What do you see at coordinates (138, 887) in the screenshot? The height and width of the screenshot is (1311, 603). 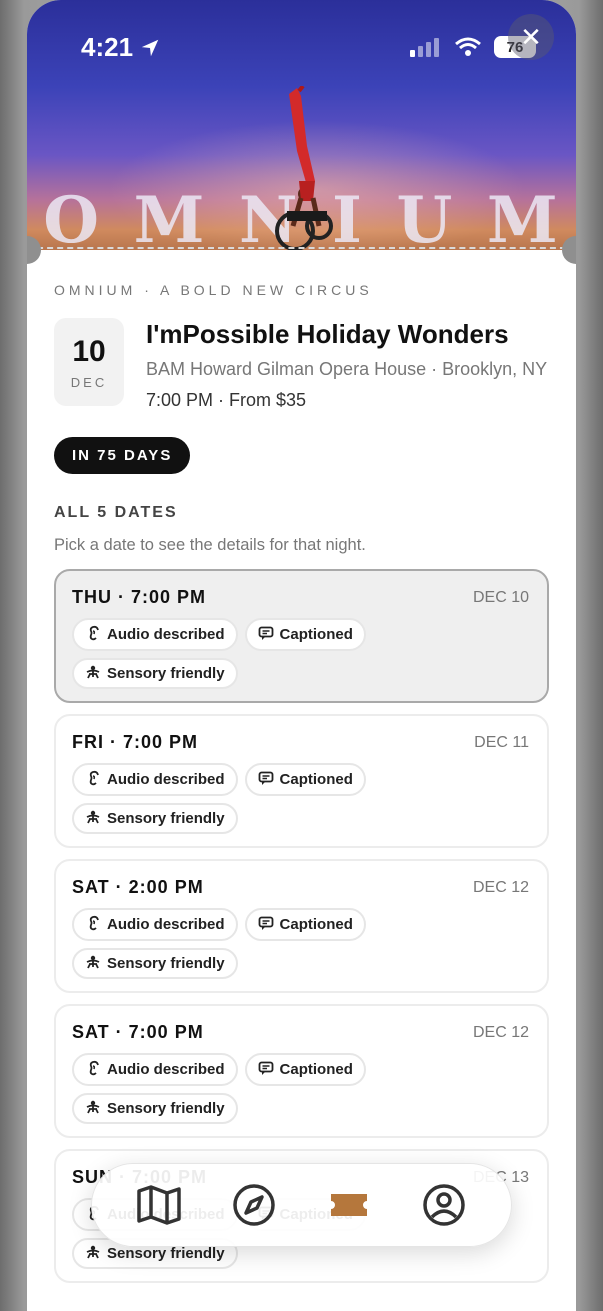 I see `date-card-time: SAT · 2:00 PM` at bounding box center [138, 887].